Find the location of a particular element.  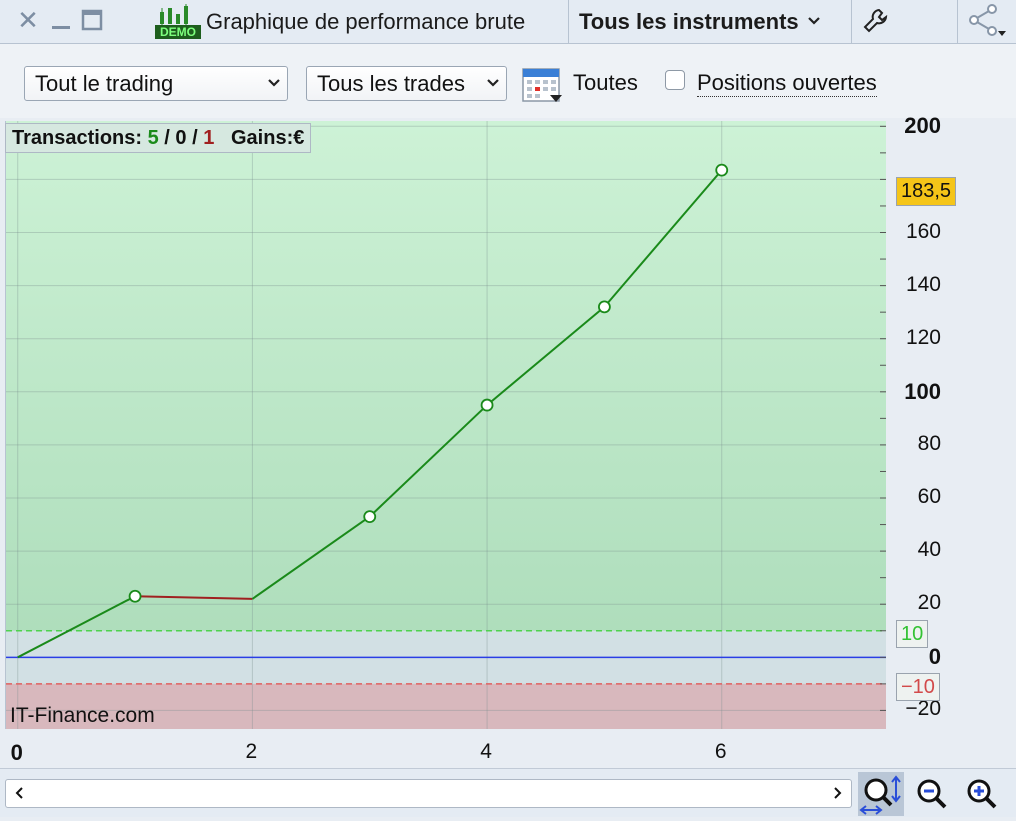

legend-sep-2: / is located at coordinates (195, 137).